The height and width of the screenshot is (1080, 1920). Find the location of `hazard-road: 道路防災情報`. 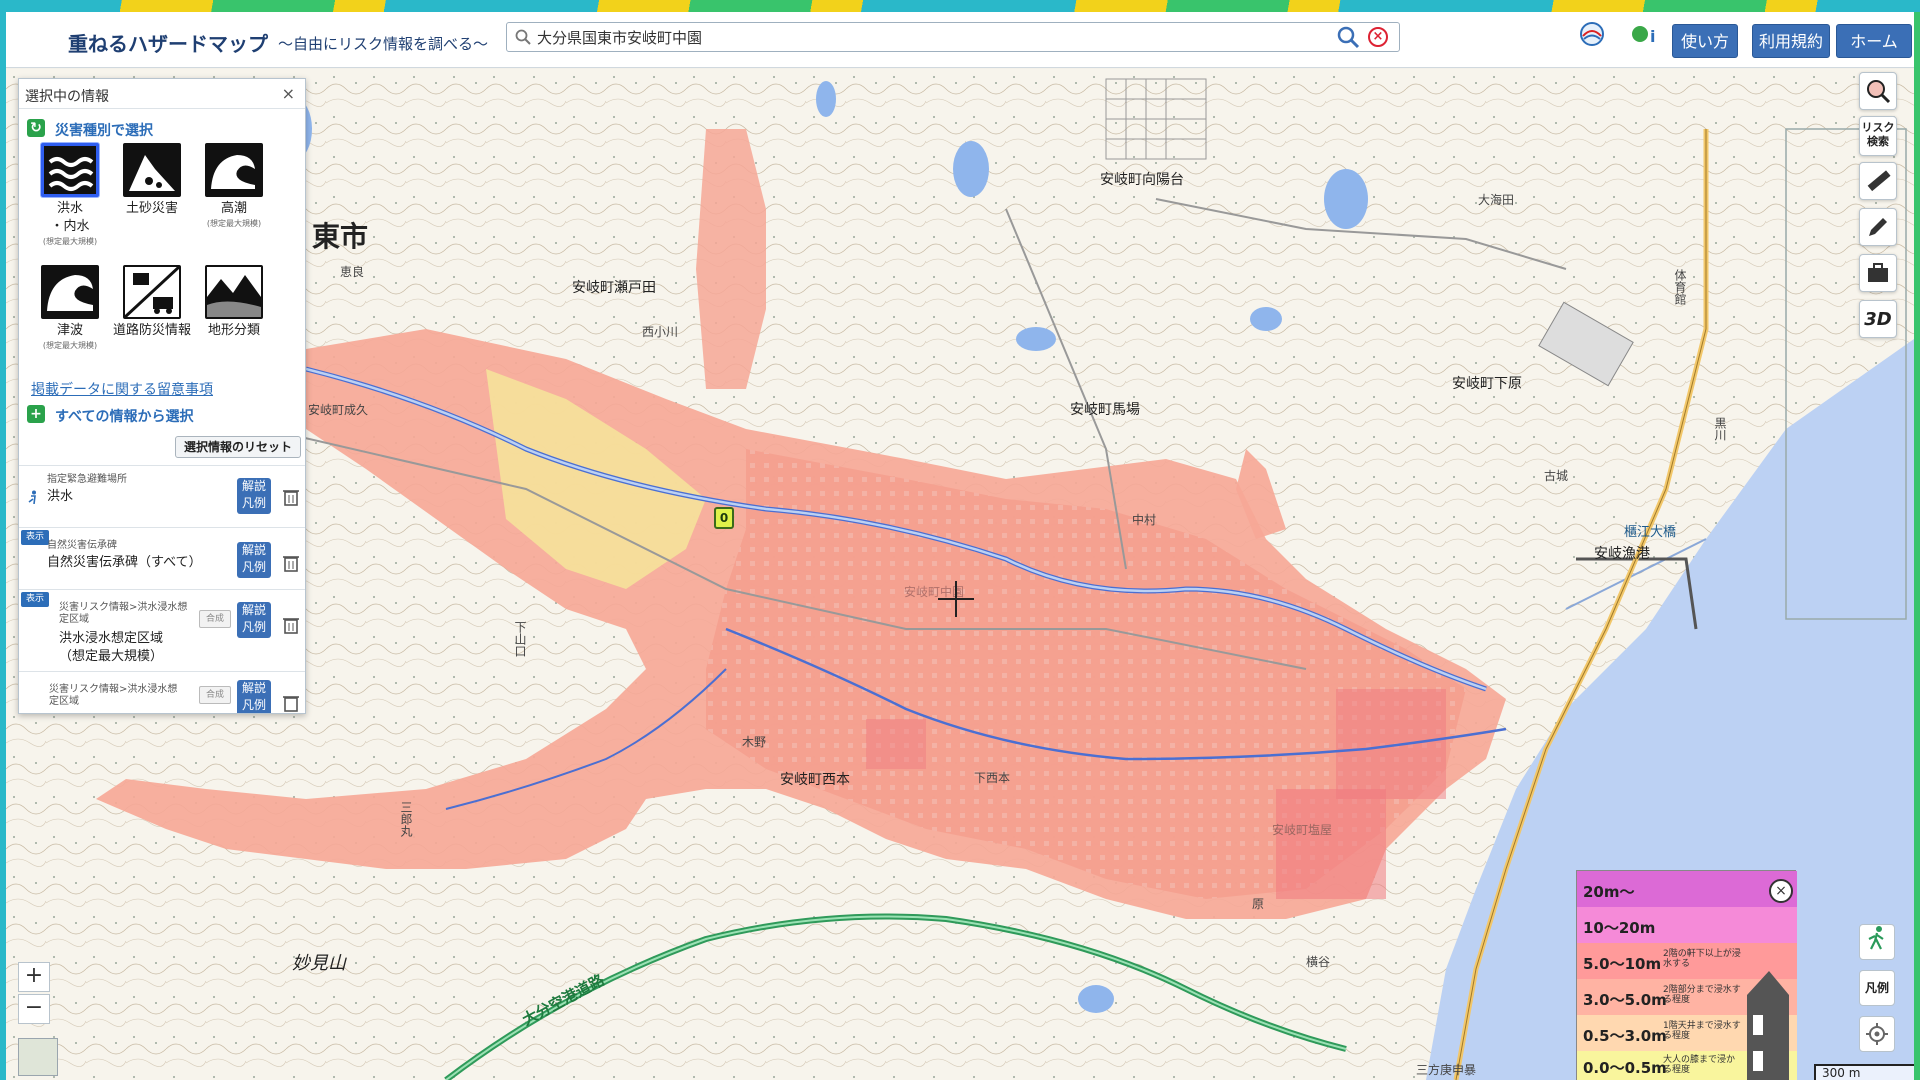

hazard-road: 道路防災情報 is located at coordinates (152, 302).